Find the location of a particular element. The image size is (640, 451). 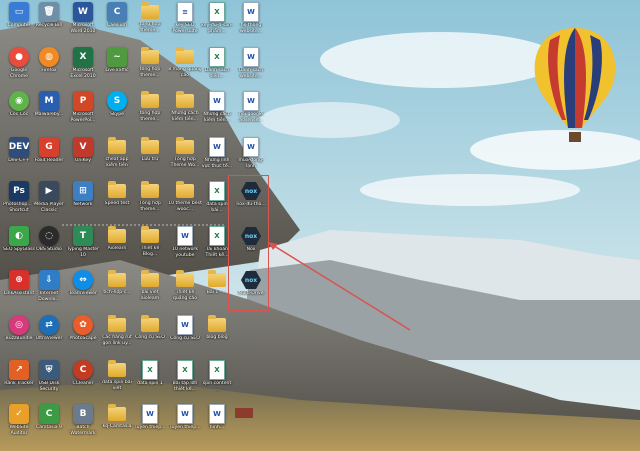

annotation-arrow is located at coordinates (339, 286).